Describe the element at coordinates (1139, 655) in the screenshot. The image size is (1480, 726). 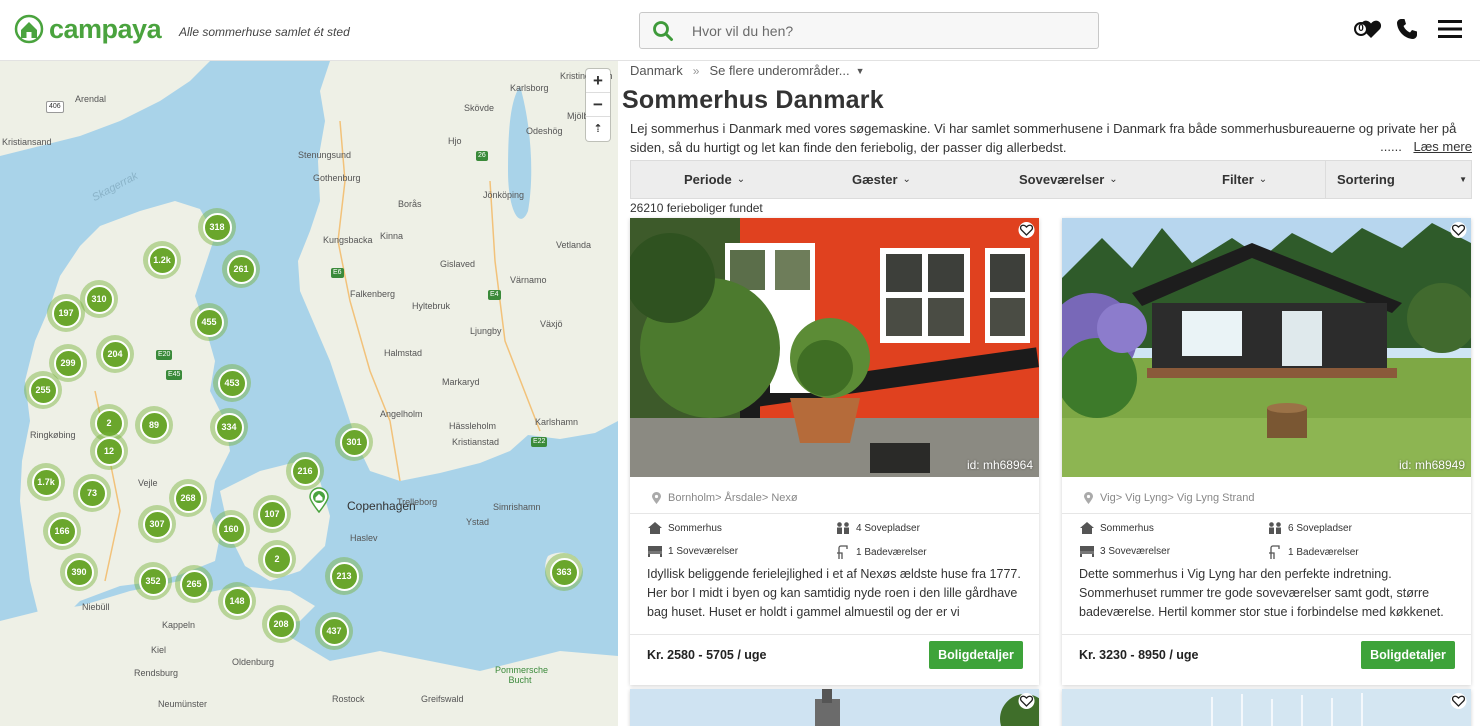
I see `listing-price: Kr. 3230 - 8950 / uge` at that location.